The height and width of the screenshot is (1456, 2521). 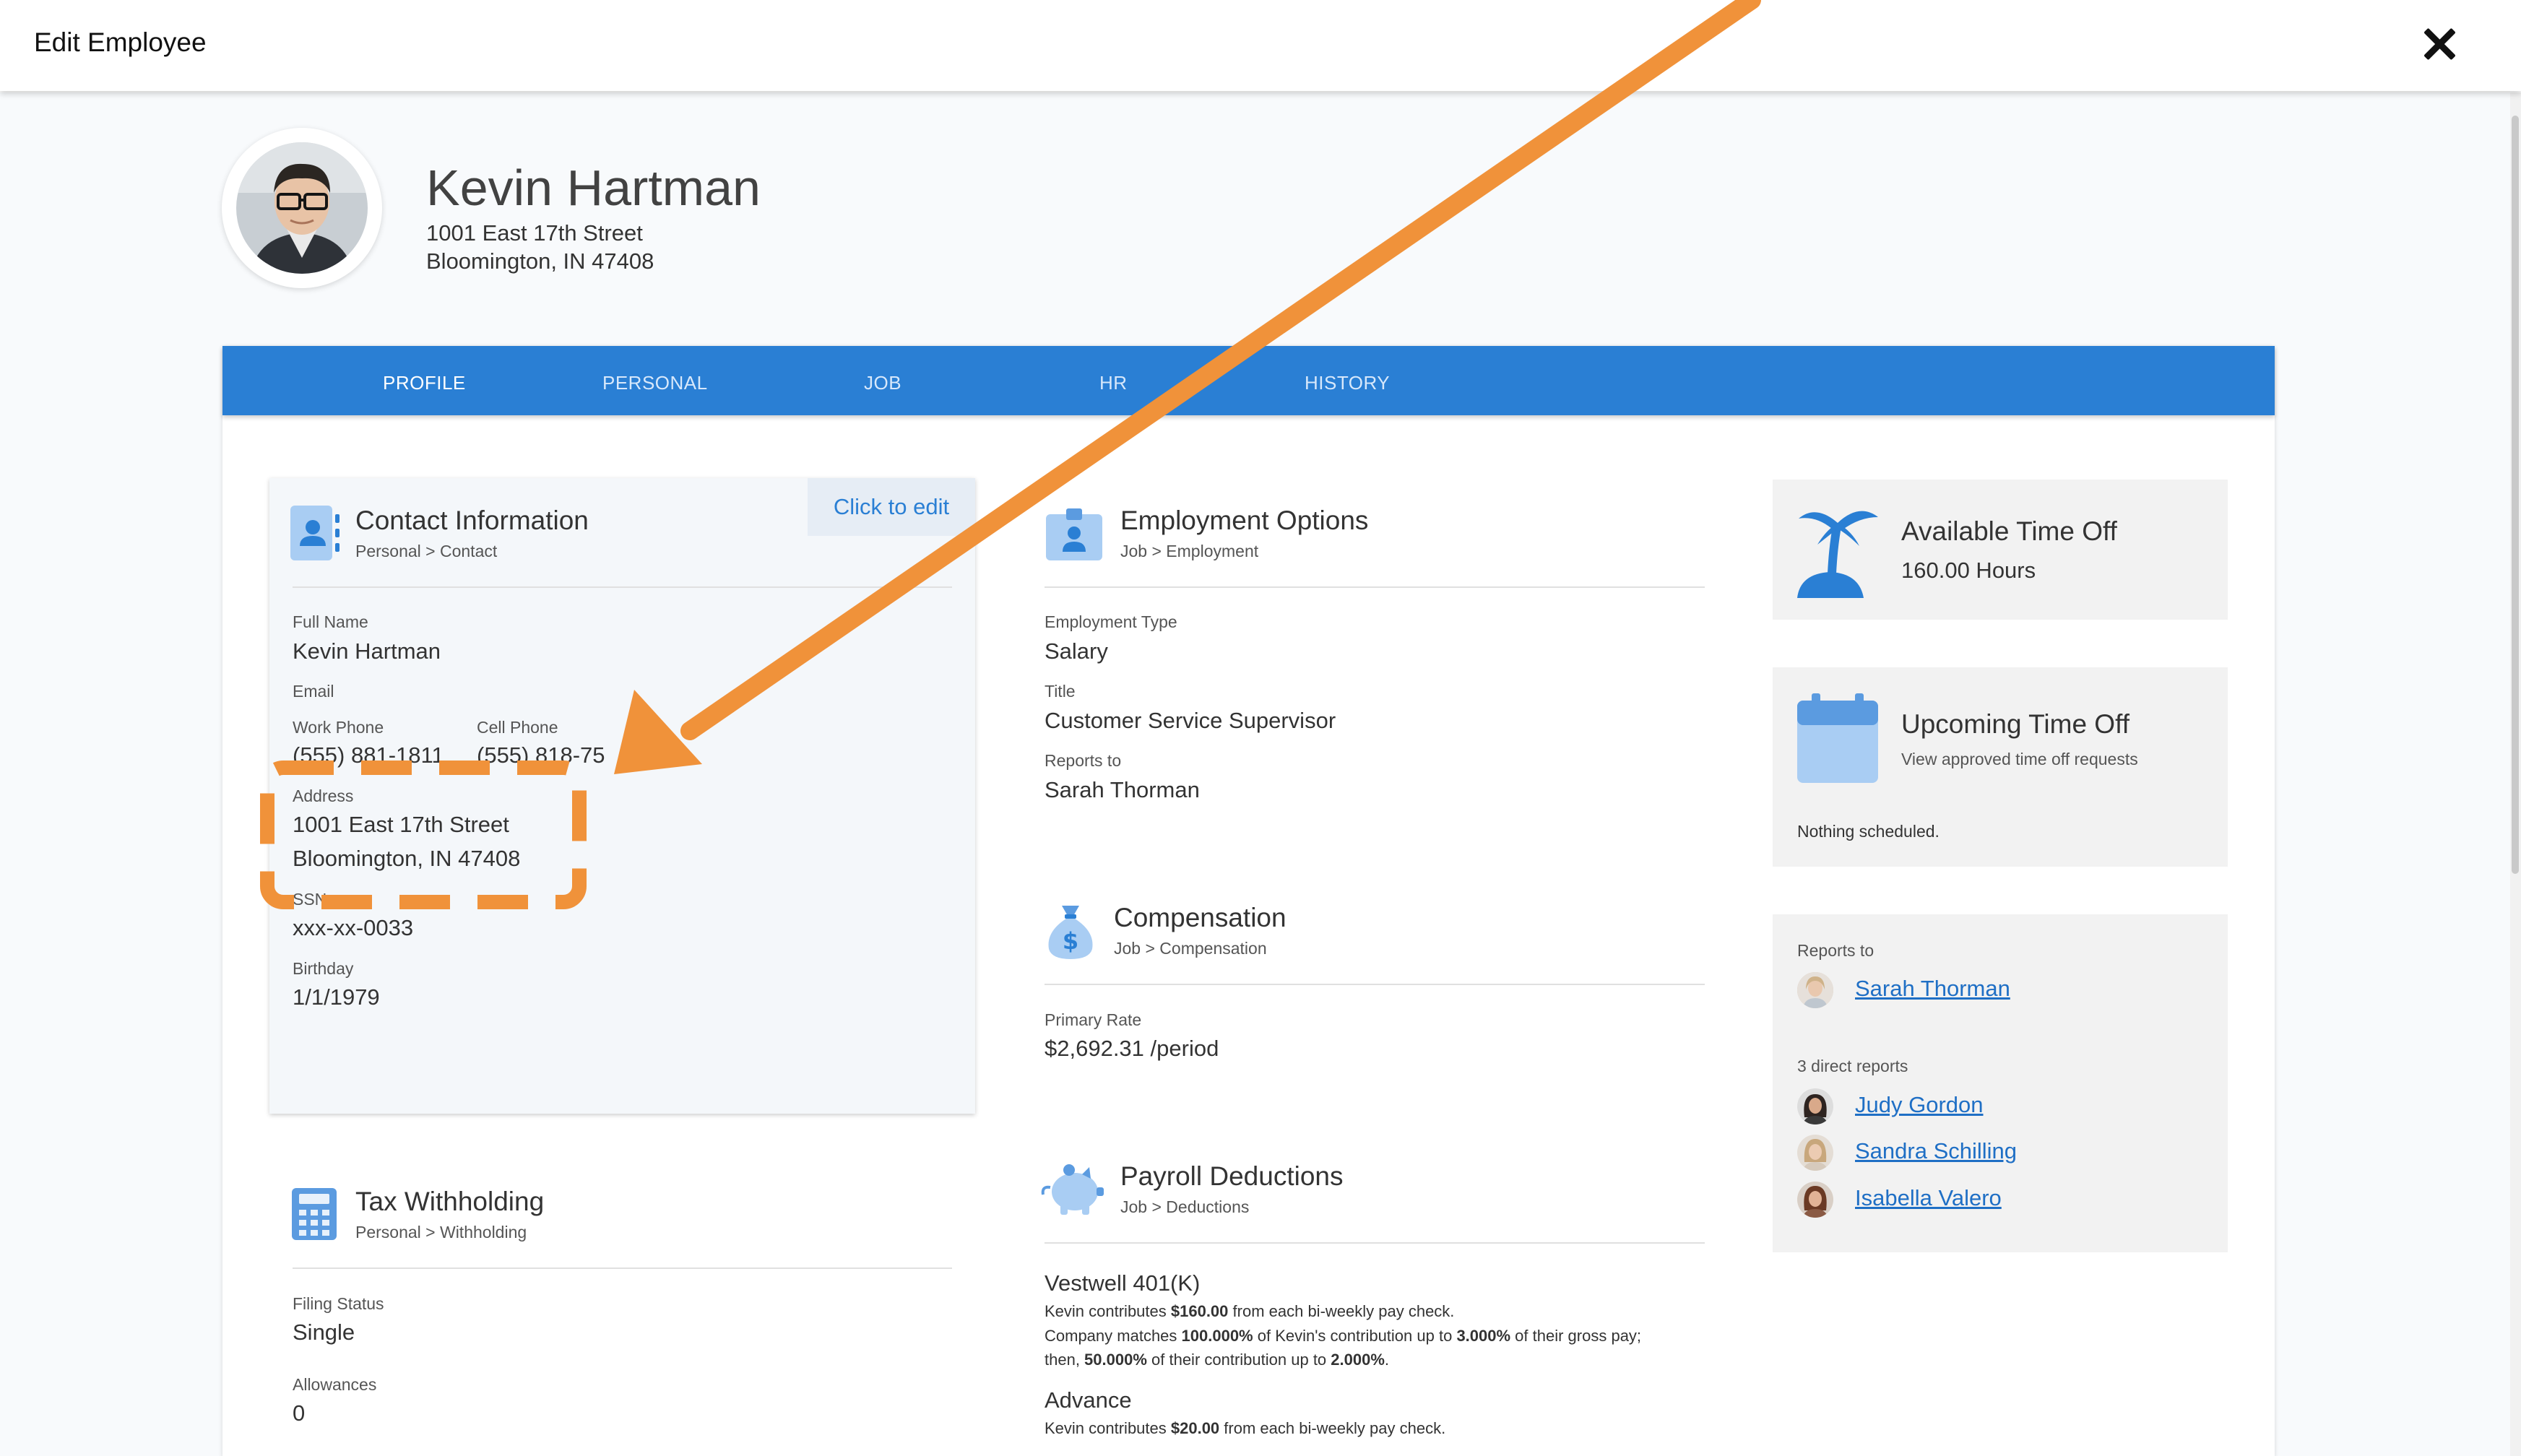 I want to click on birthday-value: 1/1/1979, so click(x=336, y=997).